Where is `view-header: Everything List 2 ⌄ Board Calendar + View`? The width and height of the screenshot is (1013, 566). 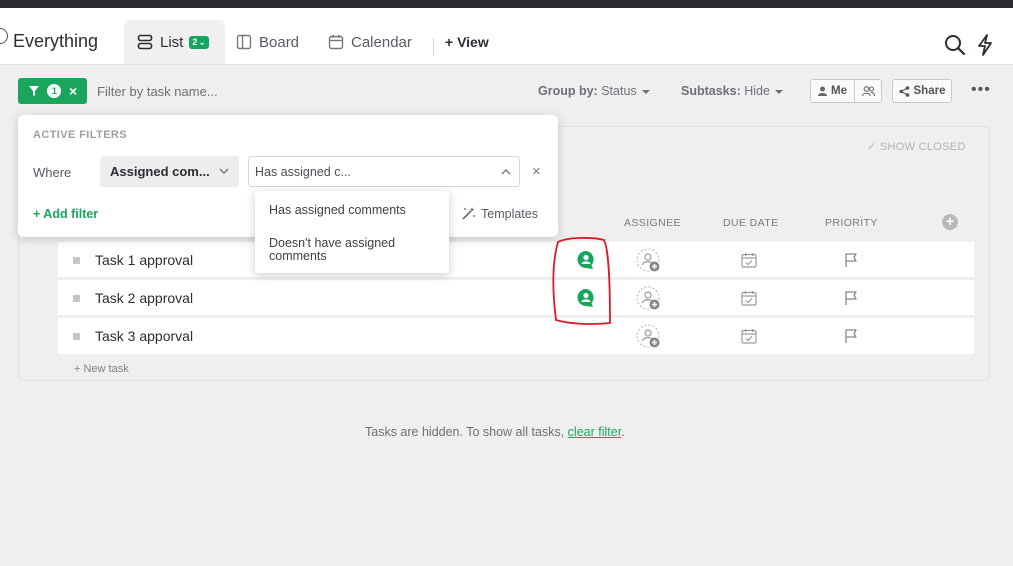 view-header: Everything List 2 ⌄ Board Calendar + View is located at coordinates (506, 36).